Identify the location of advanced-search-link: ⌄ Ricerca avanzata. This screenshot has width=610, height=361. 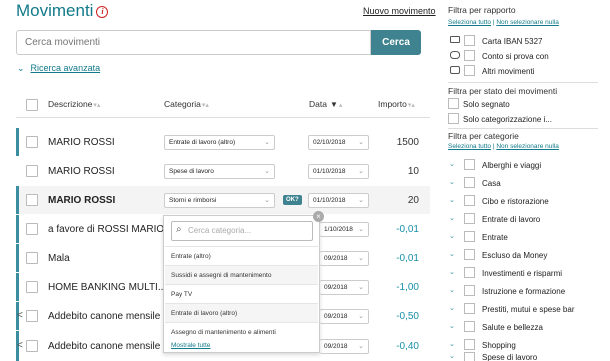
(58, 68).